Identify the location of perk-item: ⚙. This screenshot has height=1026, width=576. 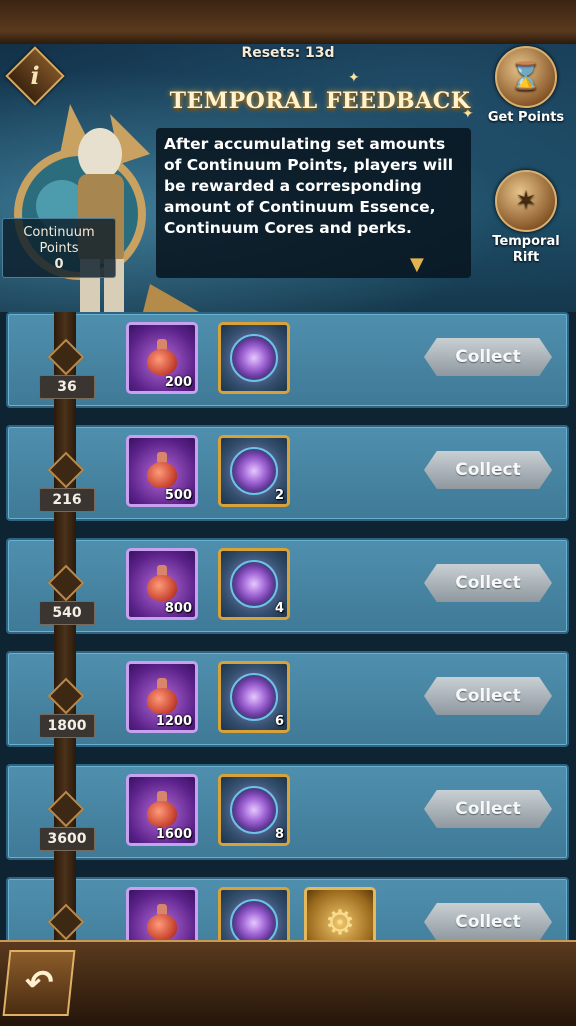
(340, 913).